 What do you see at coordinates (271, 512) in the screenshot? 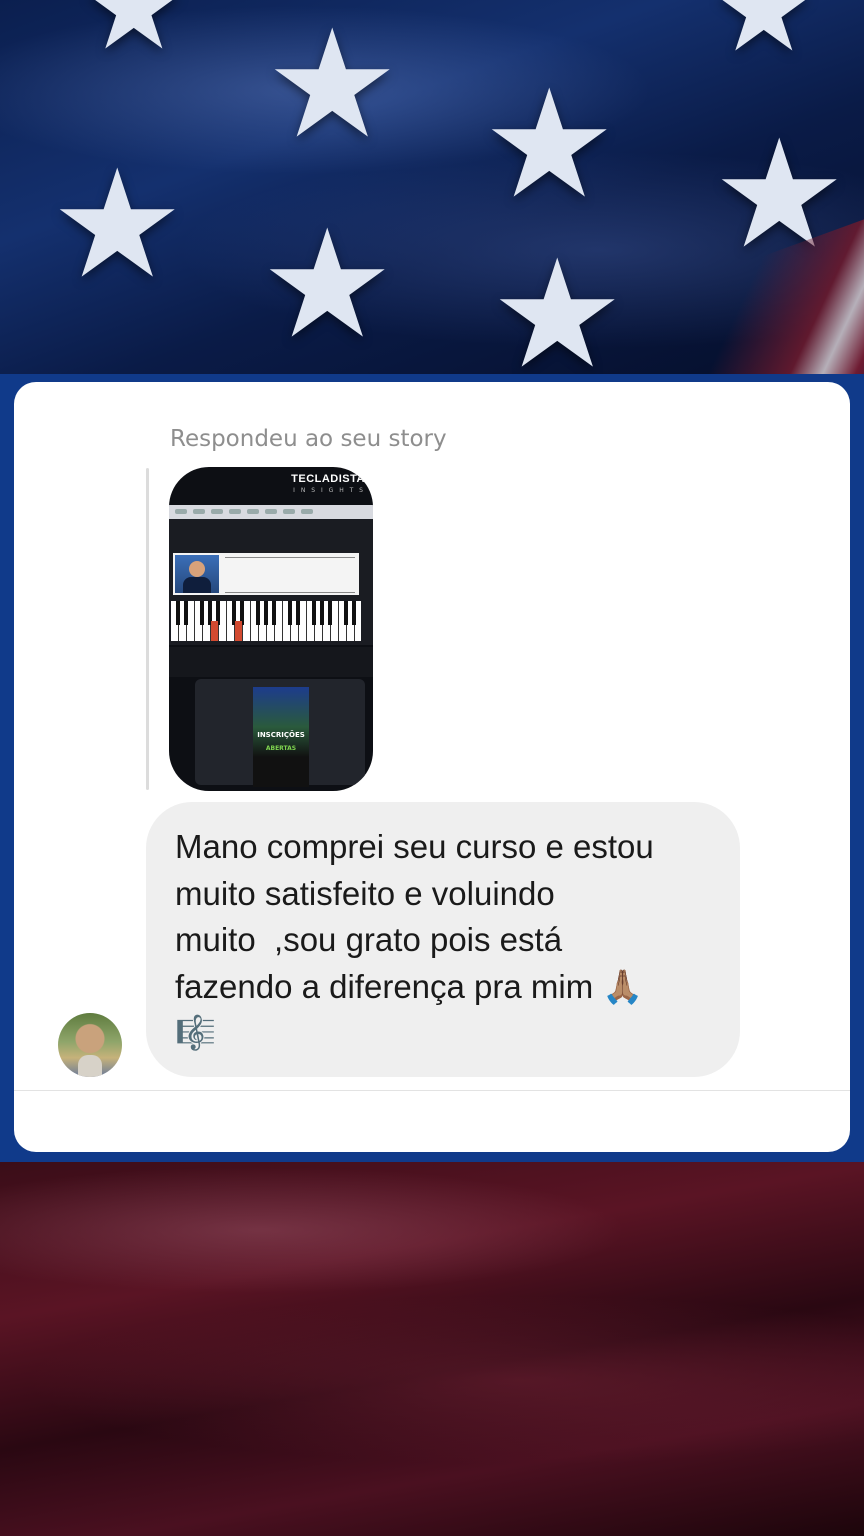
I see `browser-tabs` at bounding box center [271, 512].